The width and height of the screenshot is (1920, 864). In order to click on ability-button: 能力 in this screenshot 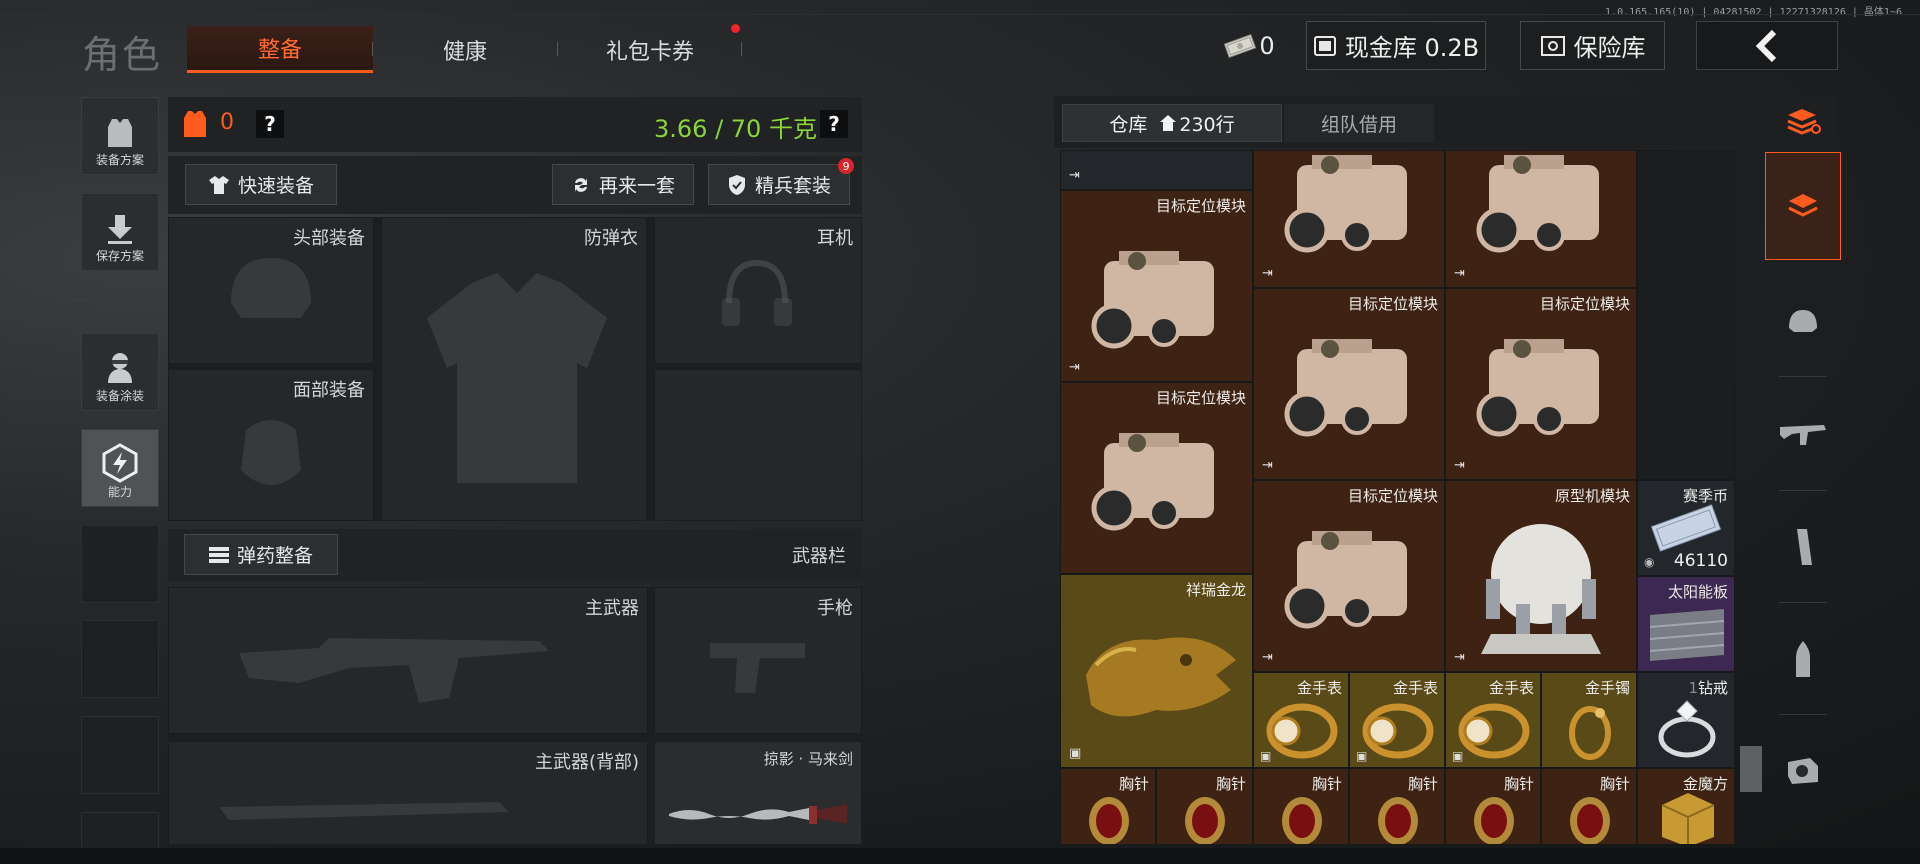, I will do `click(120, 468)`.